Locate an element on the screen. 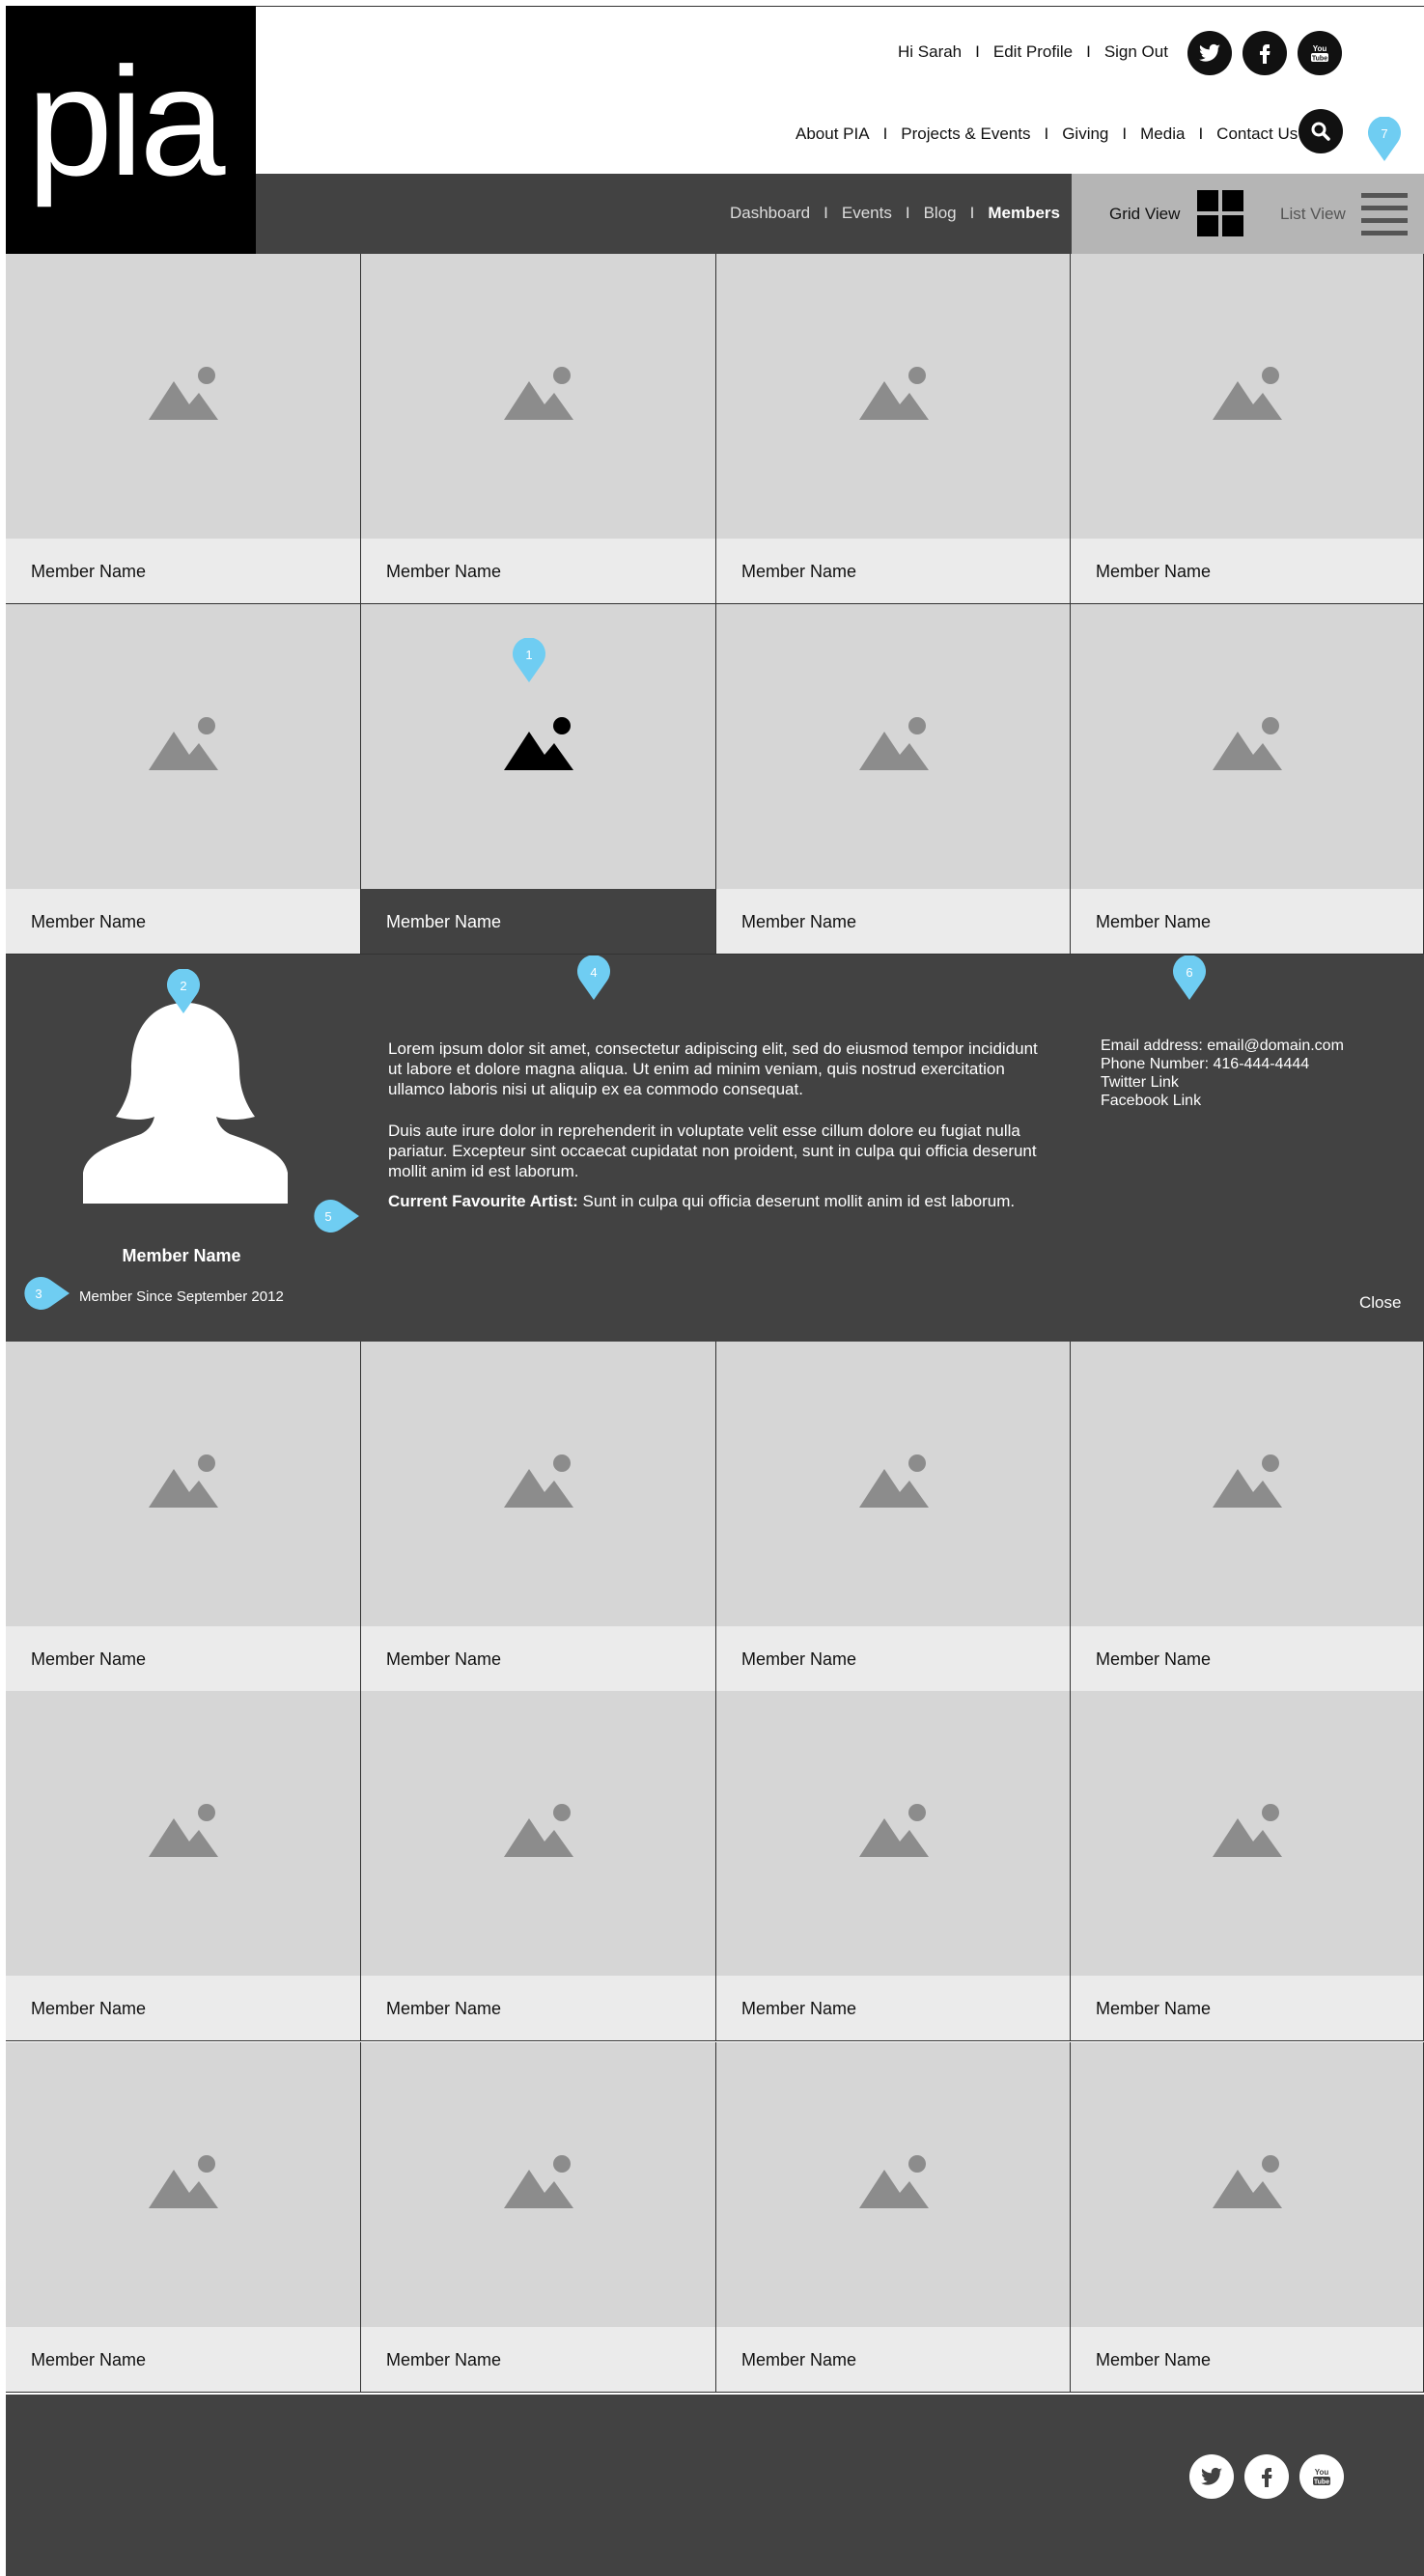 This screenshot has height=2576, width=1424. twitter-link: Twitter Link is located at coordinates (1222, 1082).